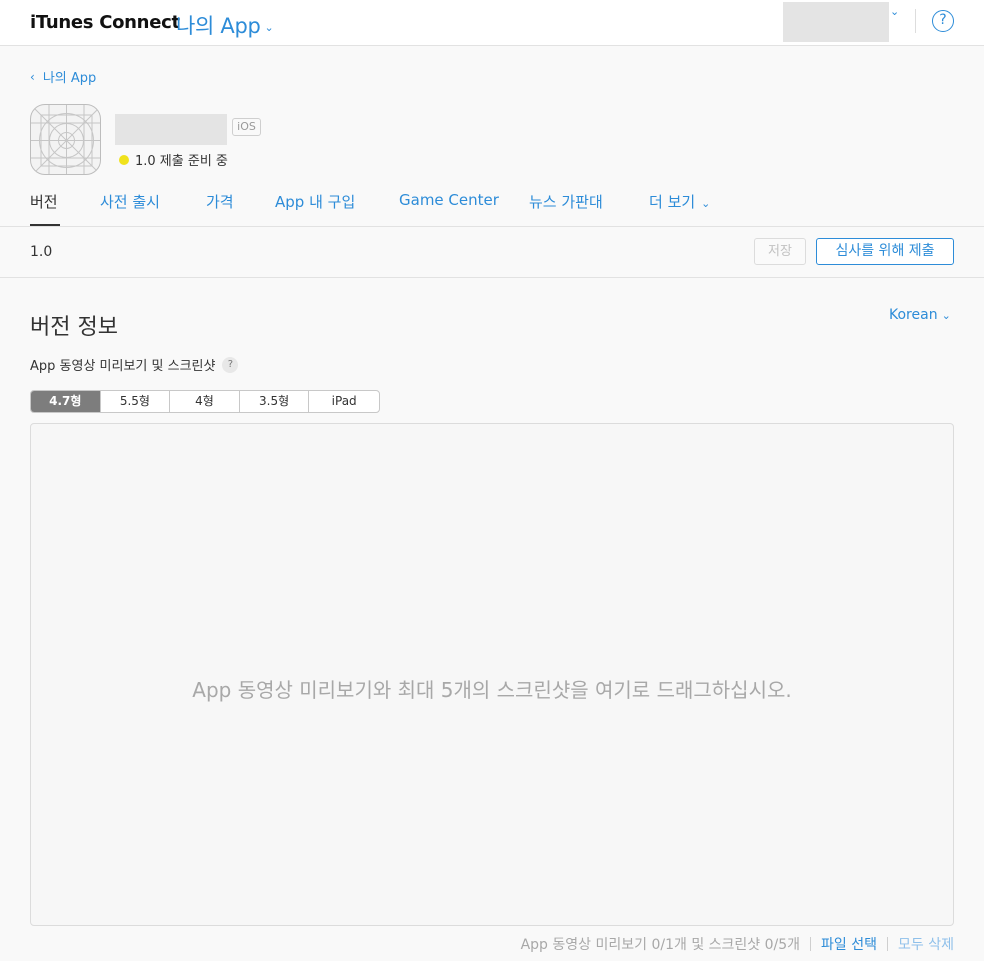 This screenshot has width=984, height=961. Describe the element at coordinates (275, 401) in the screenshot. I see `device-tab-3-5: 3.5형` at that location.